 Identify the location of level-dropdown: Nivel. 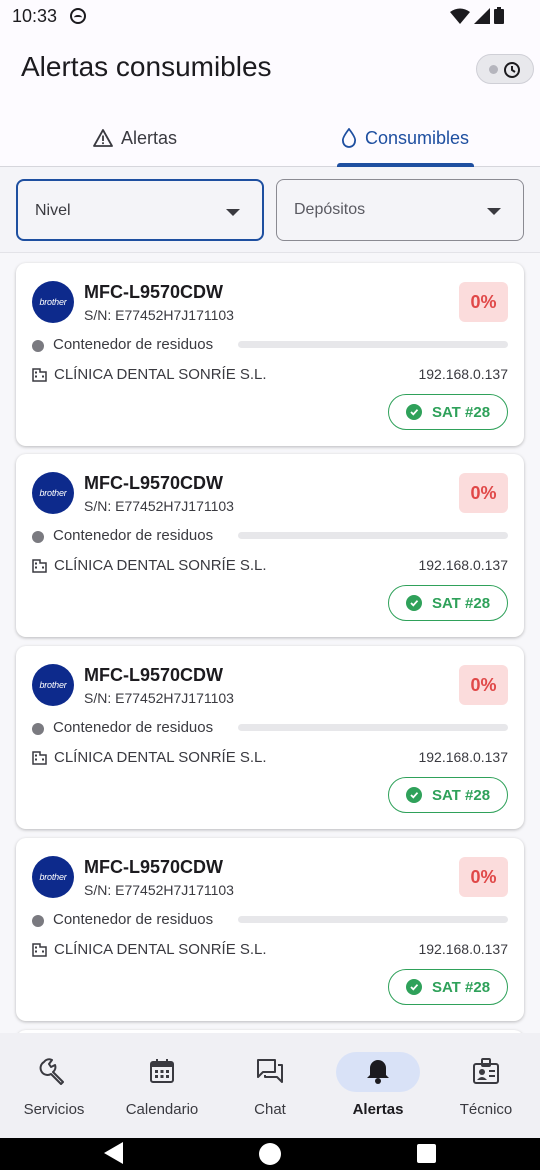
(140, 210).